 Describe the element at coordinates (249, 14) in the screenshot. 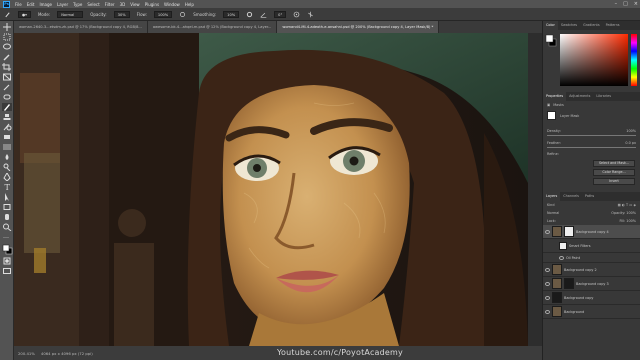

I see `gear-icon` at that location.